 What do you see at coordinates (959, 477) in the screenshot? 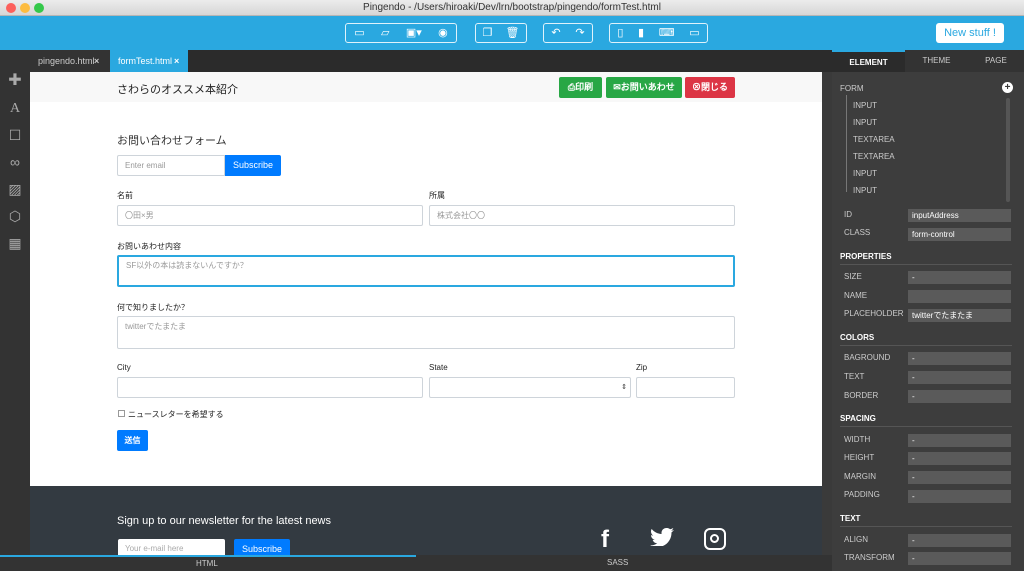
I see `margin-field: -` at bounding box center [959, 477].